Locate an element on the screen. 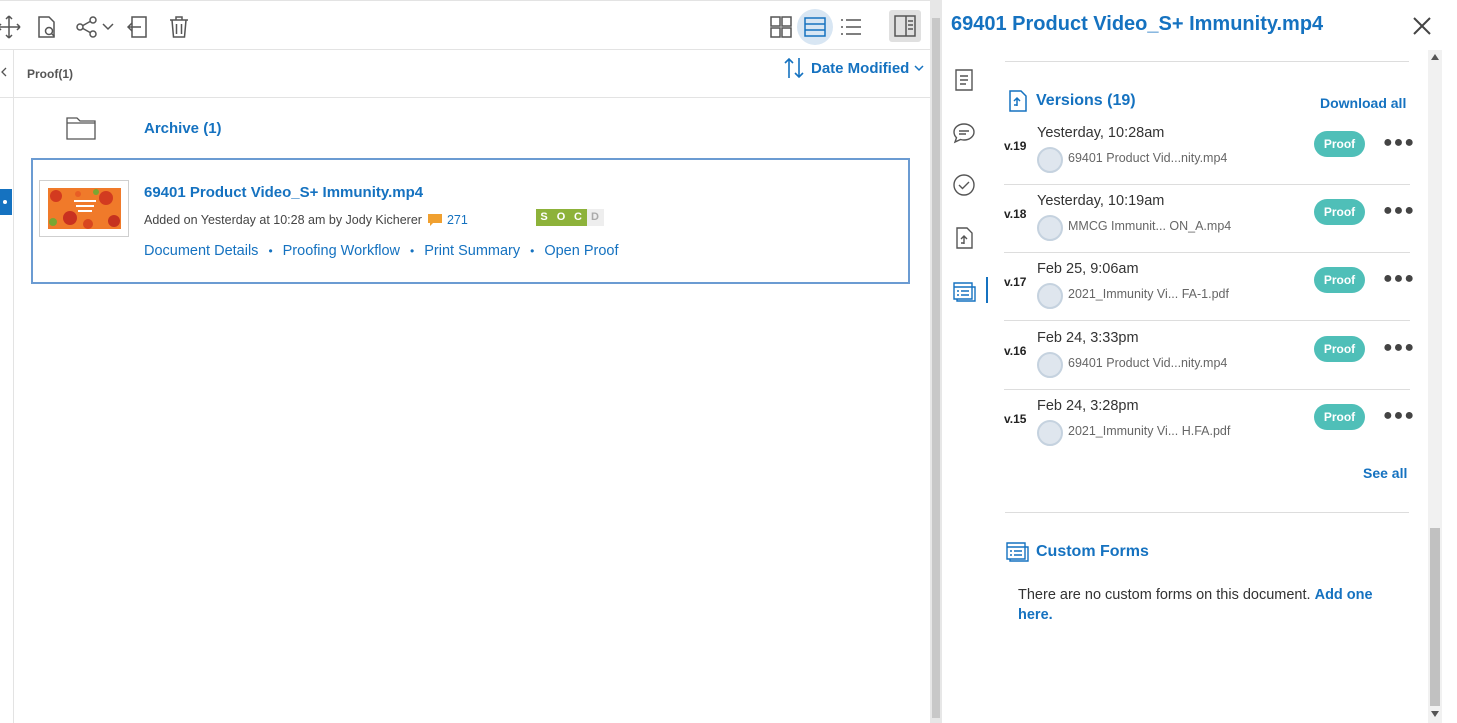 Image resolution: width=1457 pixels, height=723 pixels. side-active-indicator is located at coordinates (987, 290).